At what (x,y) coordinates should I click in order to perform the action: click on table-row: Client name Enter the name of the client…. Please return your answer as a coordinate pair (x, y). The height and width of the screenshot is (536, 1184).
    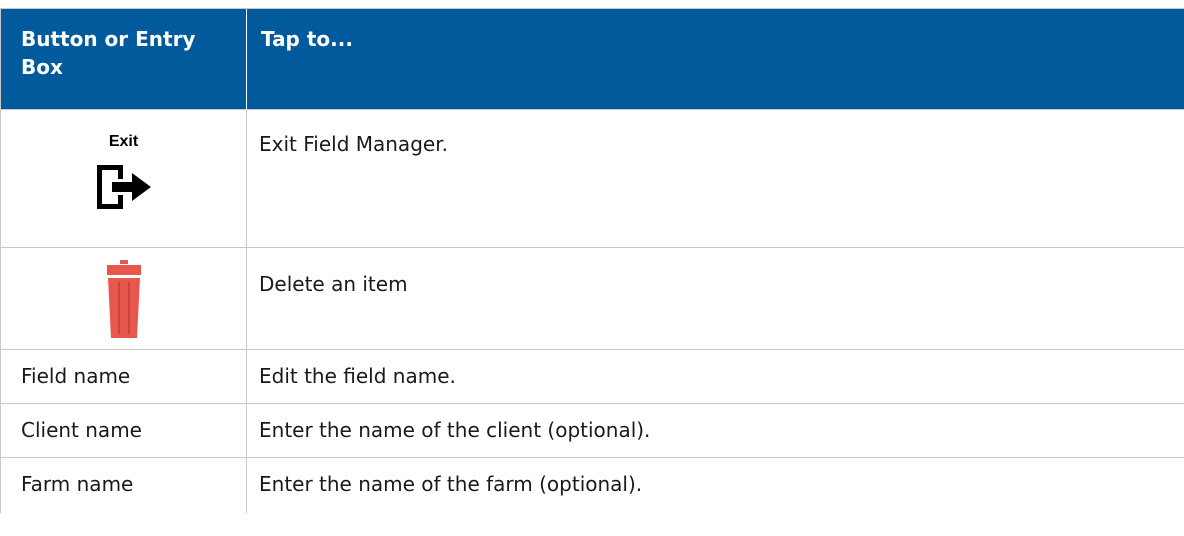
    Looking at the image, I should click on (592, 430).